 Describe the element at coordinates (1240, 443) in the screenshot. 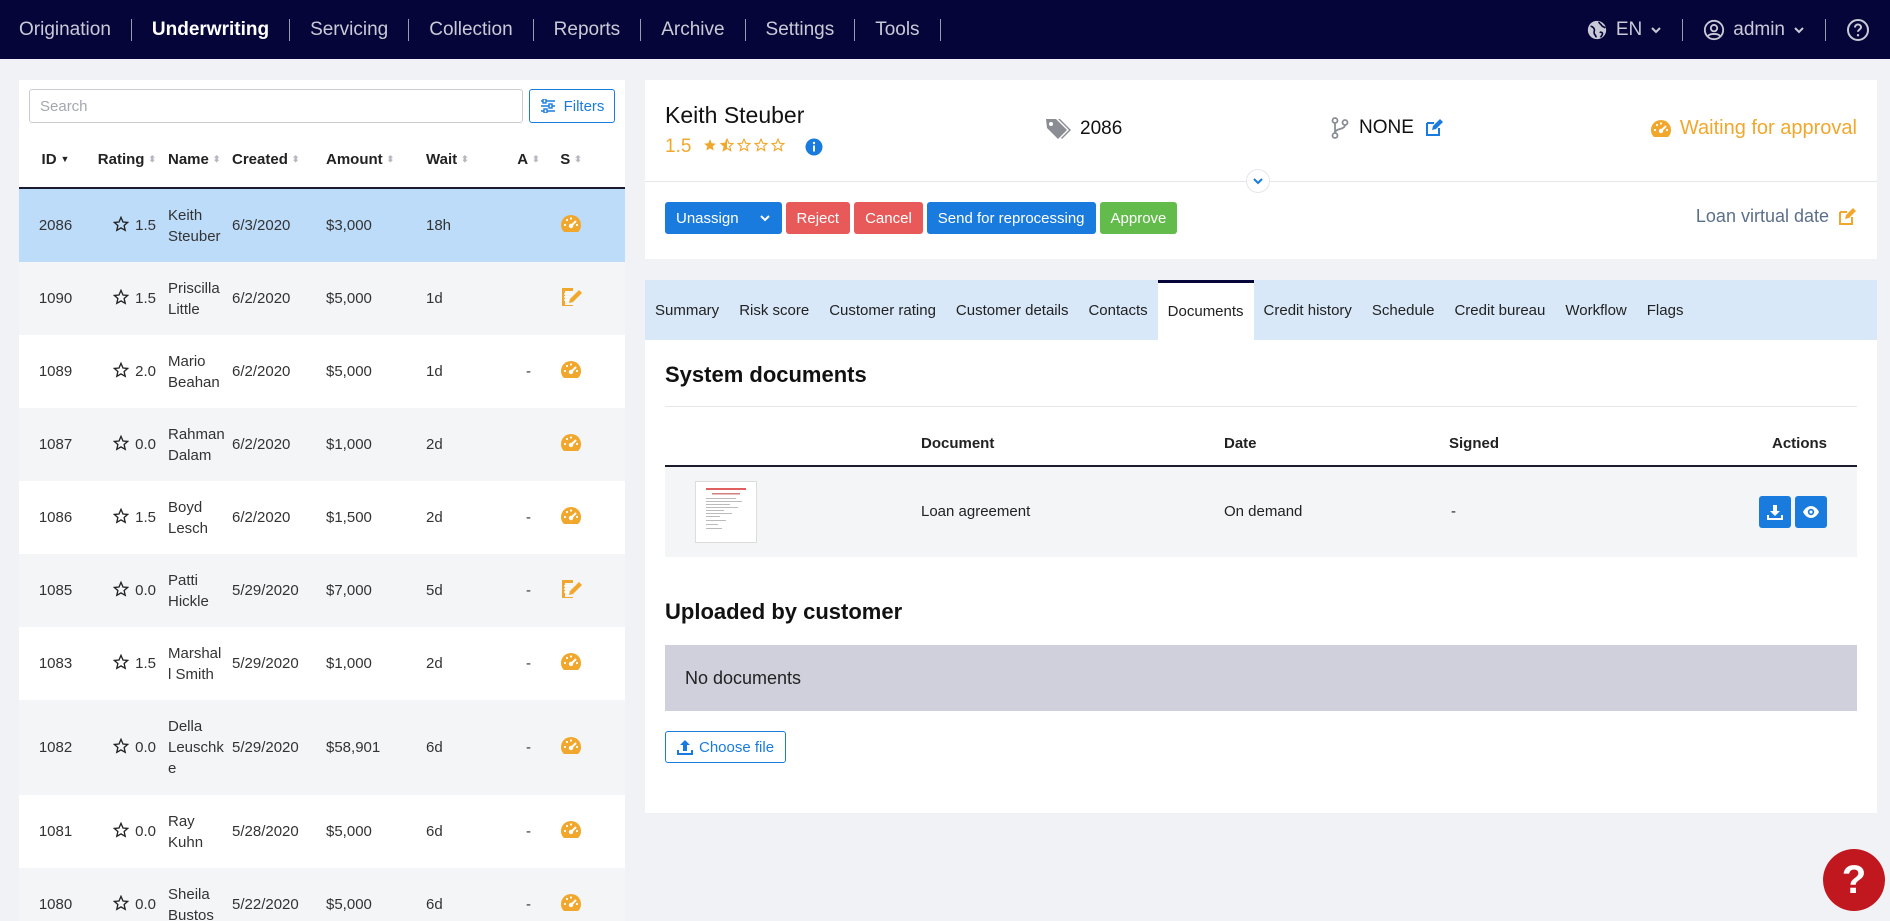

I see `col-date: Date` at that location.